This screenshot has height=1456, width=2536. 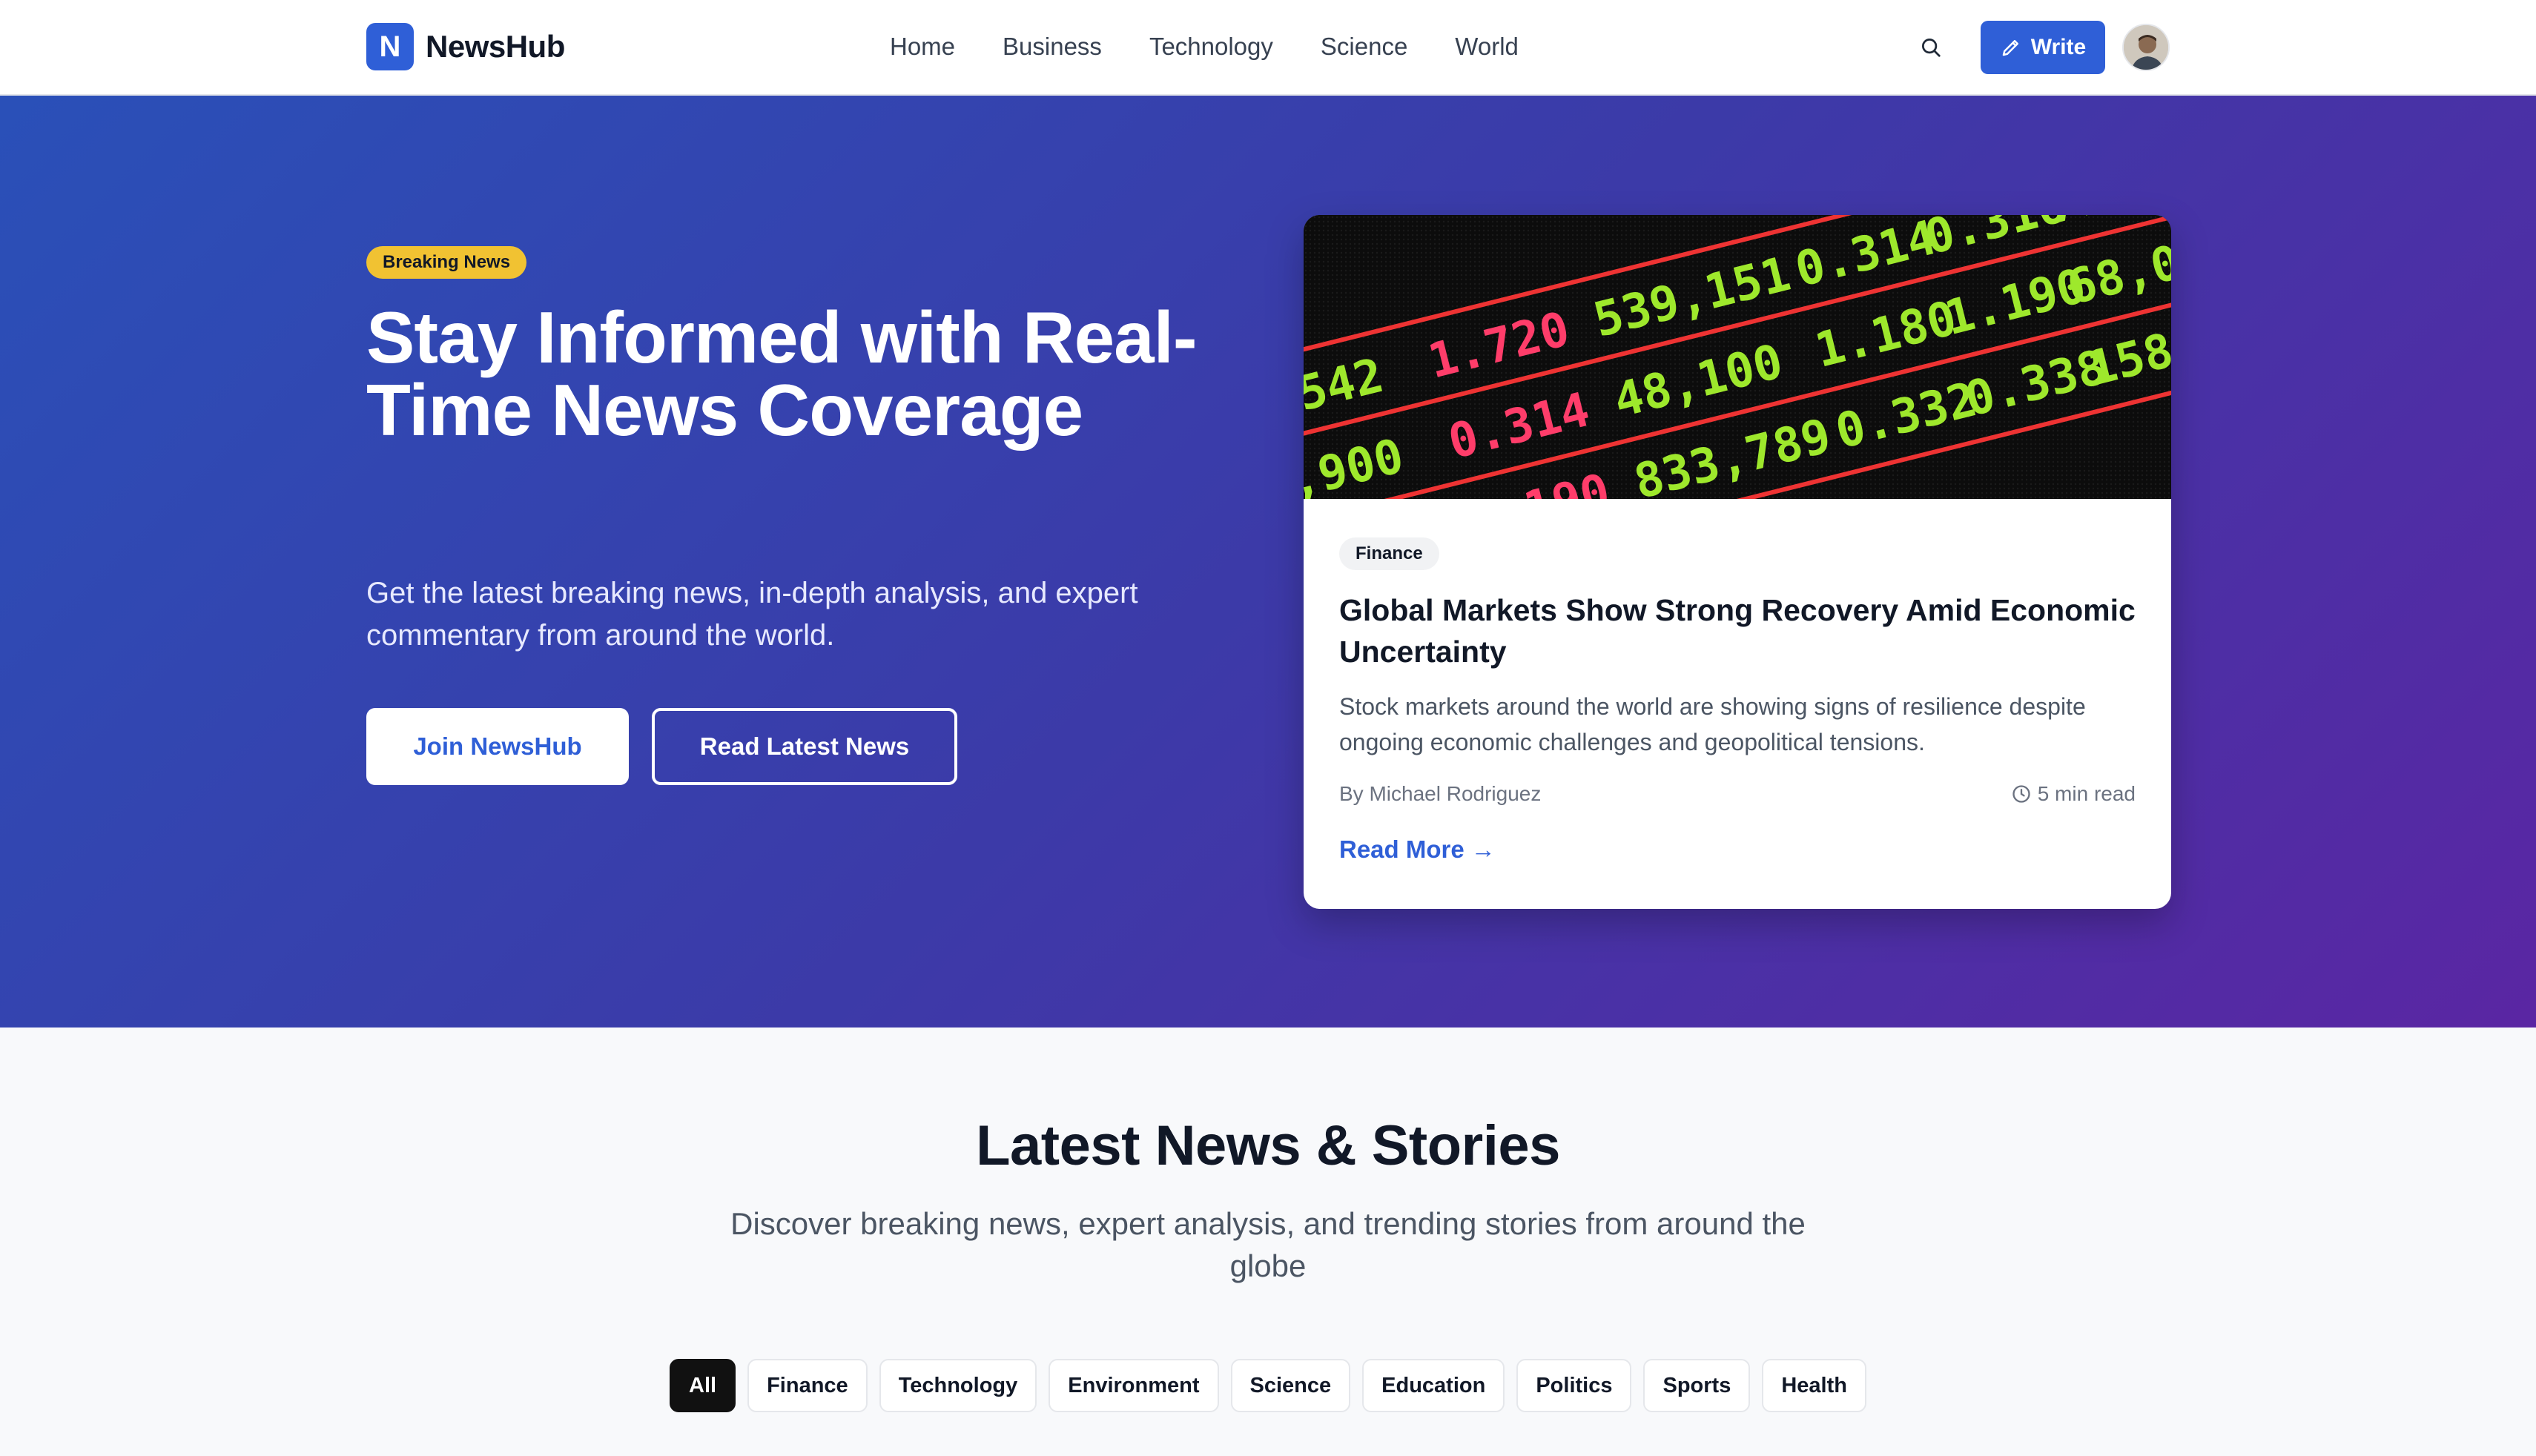 What do you see at coordinates (1487, 47) in the screenshot?
I see `nav-world: World` at bounding box center [1487, 47].